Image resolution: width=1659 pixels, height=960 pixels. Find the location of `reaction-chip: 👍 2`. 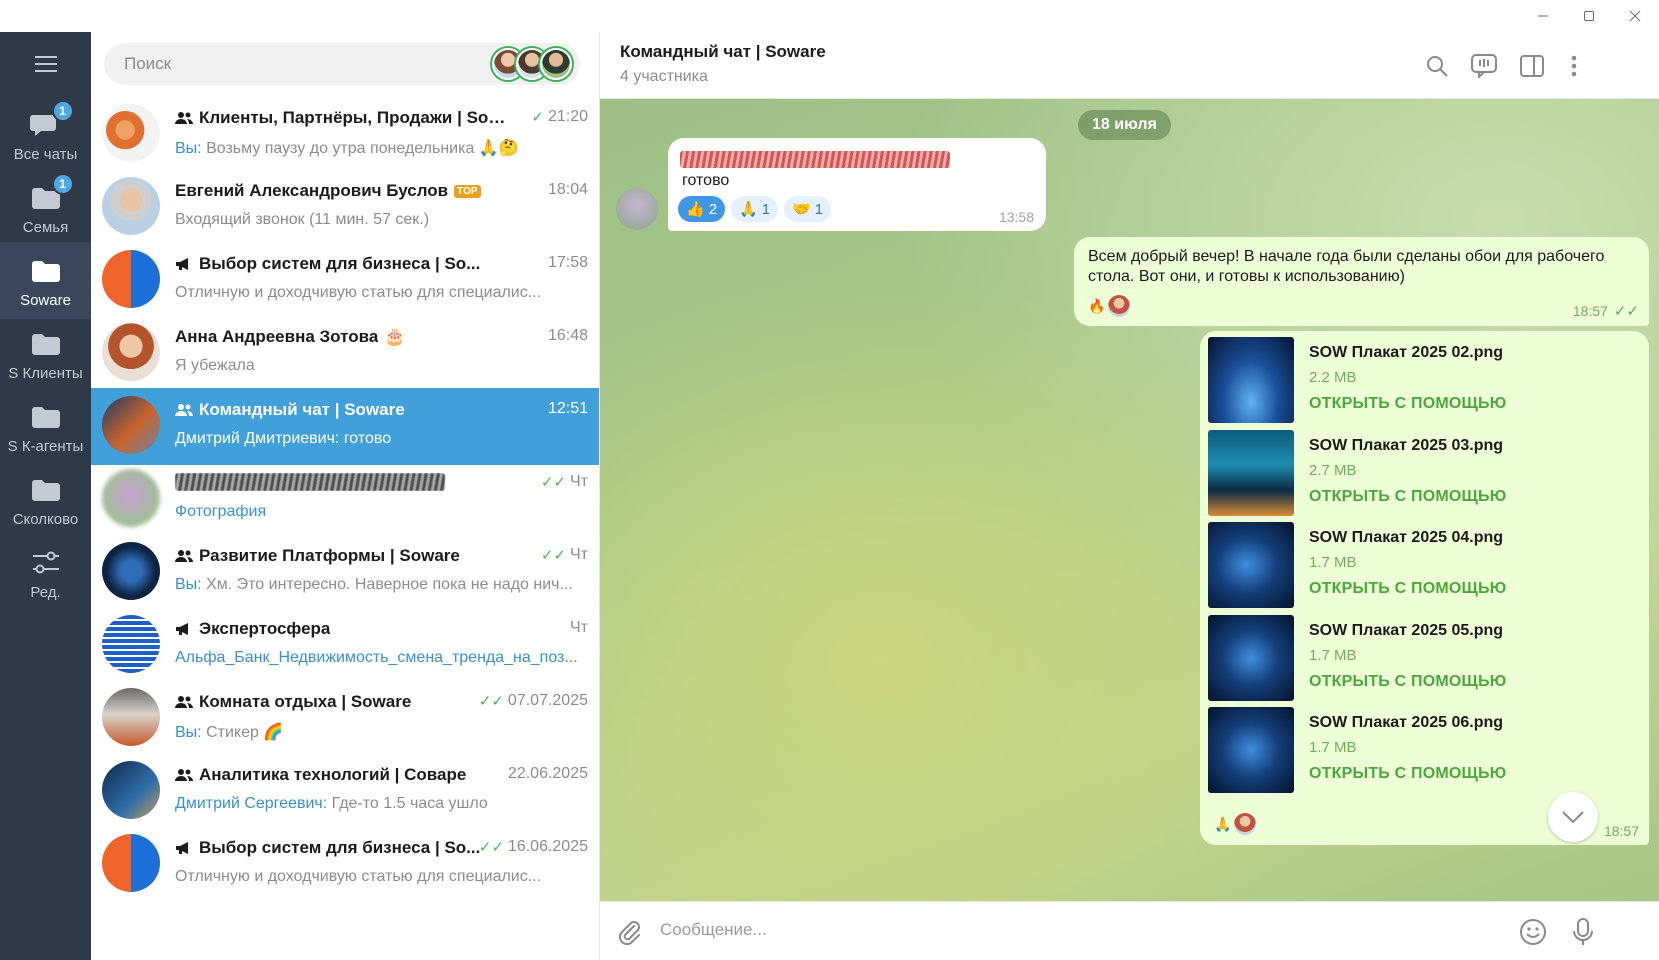

reaction-chip: 👍 2 is located at coordinates (702, 209).